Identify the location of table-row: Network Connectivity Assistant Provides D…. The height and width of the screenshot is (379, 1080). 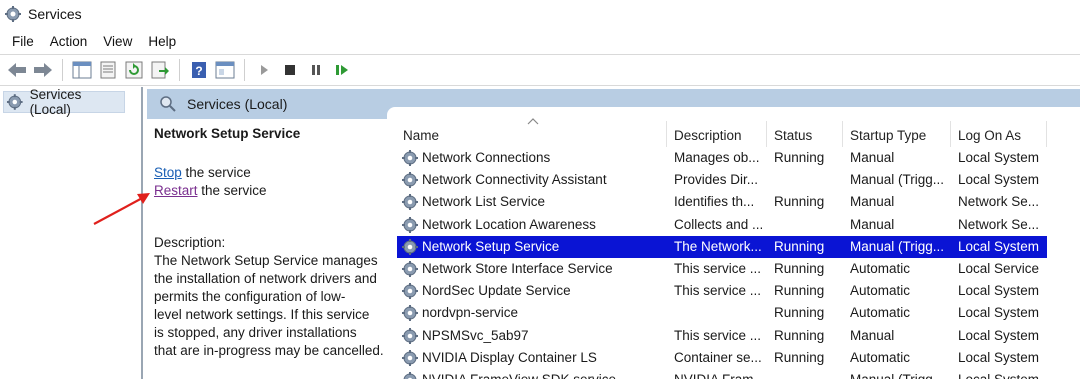
(722, 180).